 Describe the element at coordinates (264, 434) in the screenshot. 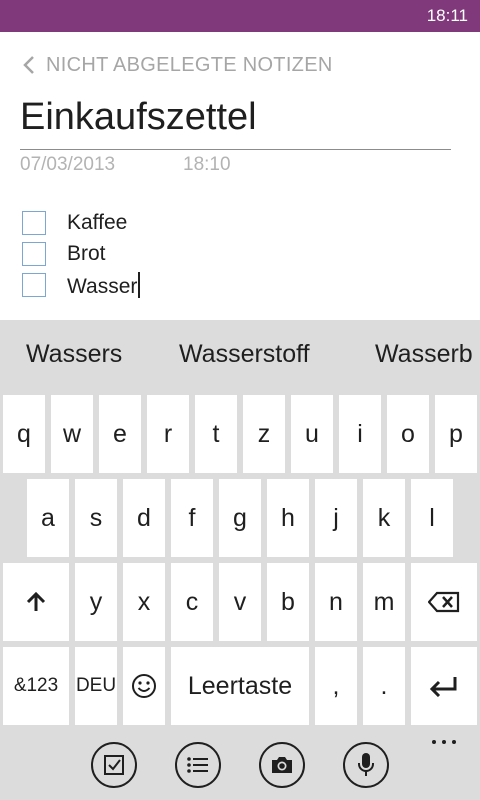

I see `key-z: z` at that location.